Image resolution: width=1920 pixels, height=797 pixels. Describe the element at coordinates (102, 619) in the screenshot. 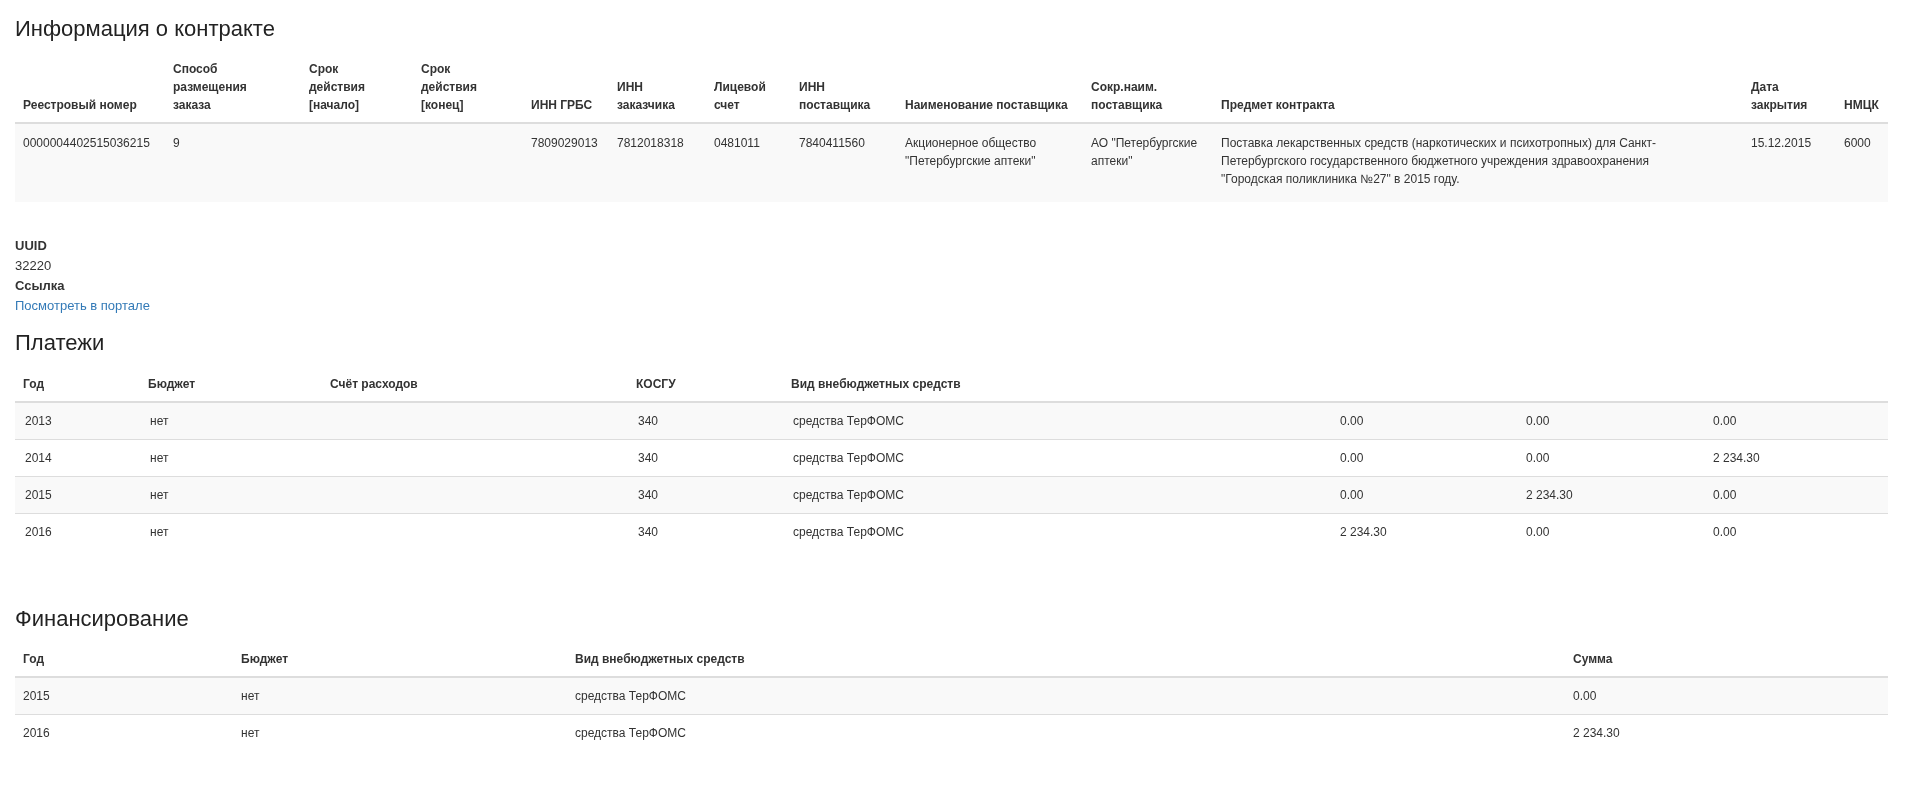

I see `section-title: Финансирование` at that location.